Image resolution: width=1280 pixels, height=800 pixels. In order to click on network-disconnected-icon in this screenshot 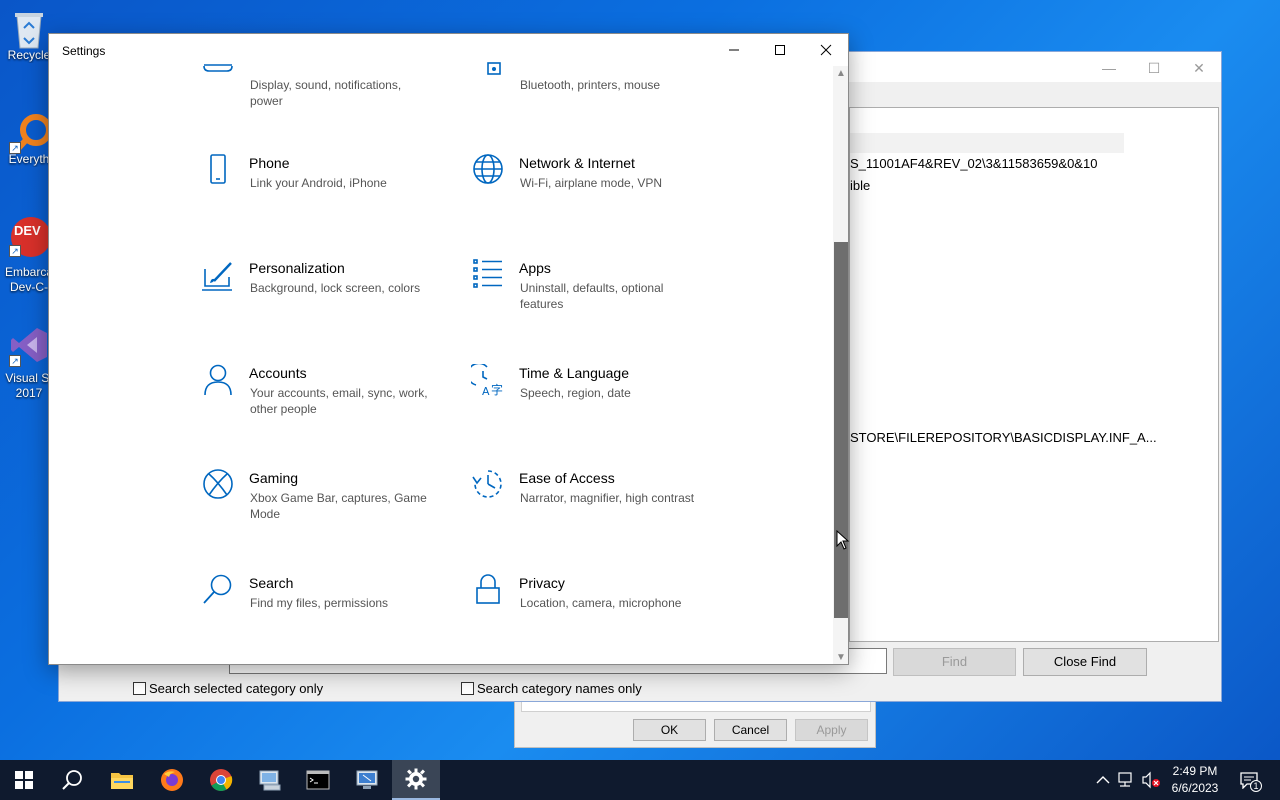, I will do `click(1125, 779)`.